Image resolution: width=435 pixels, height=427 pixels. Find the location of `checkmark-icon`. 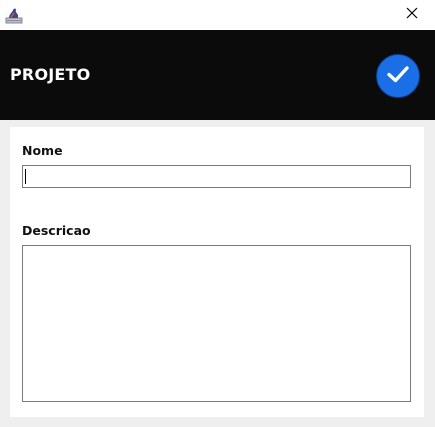

checkmark-icon is located at coordinates (398, 76).